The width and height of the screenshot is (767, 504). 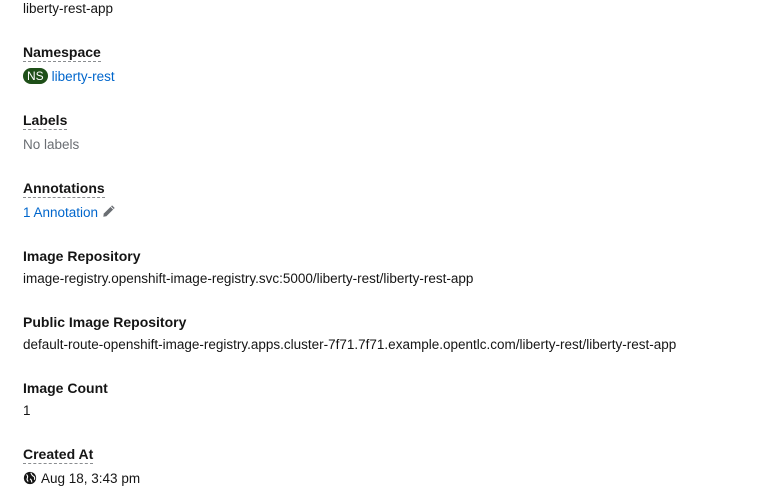 I want to click on annotations-link: 1 Annotation, so click(x=69, y=212).